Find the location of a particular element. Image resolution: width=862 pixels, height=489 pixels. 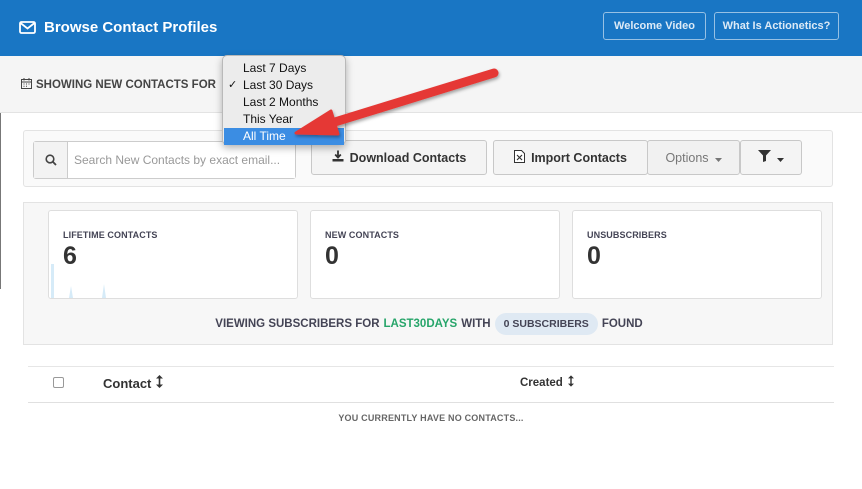

options-label: Options is located at coordinates (687, 157).